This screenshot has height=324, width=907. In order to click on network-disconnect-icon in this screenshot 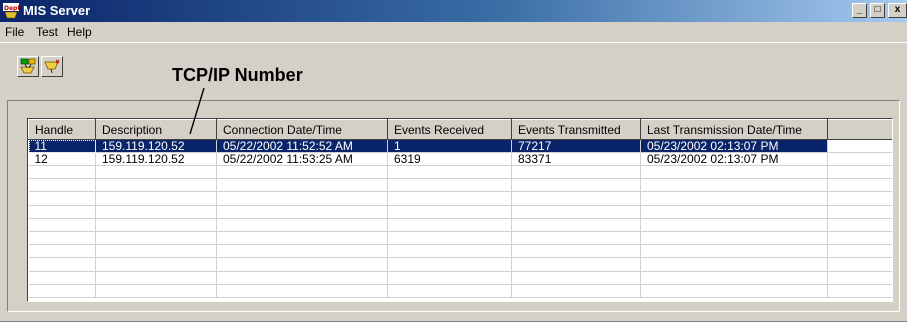, I will do `click(52, 66)`.